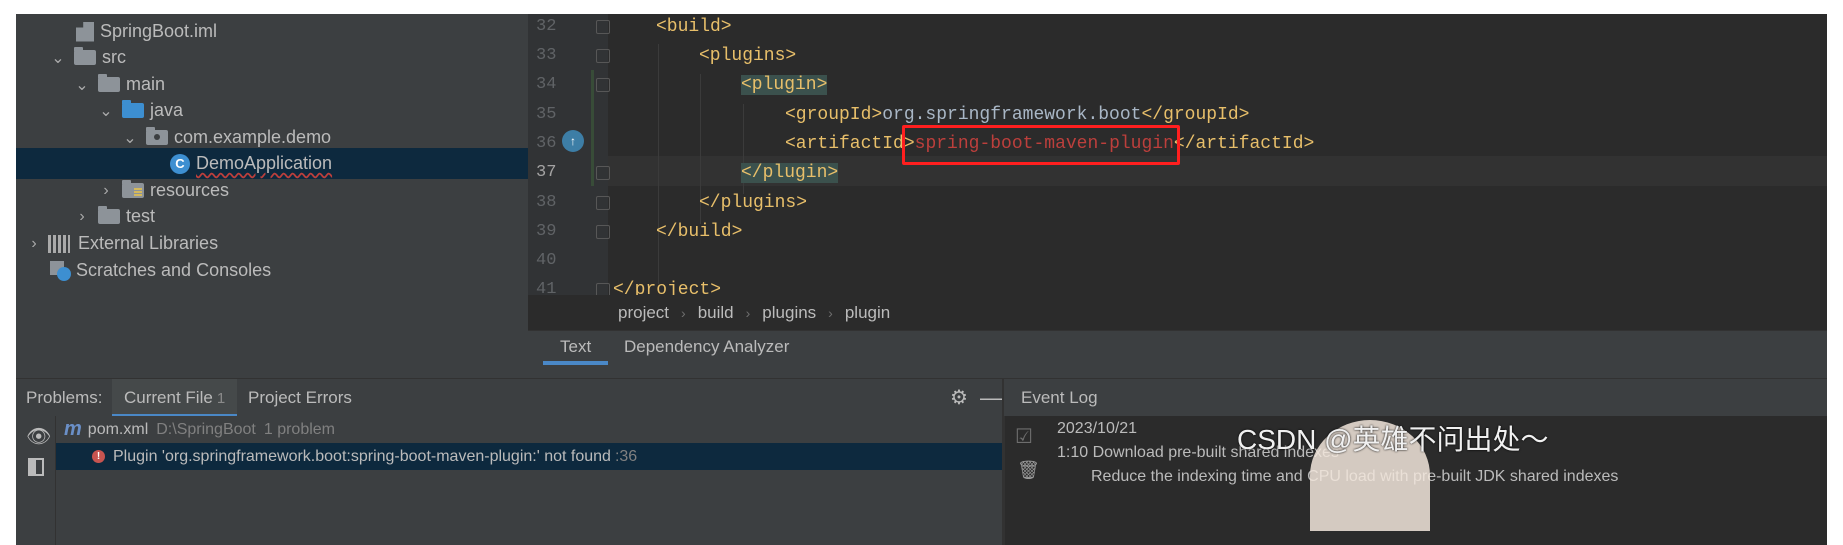 This screenshot has width=1843, height=545. What do you see at coordinates (546, 172) in the screenshot?
I see `line-number: 37` at bounding box center [546, 172].